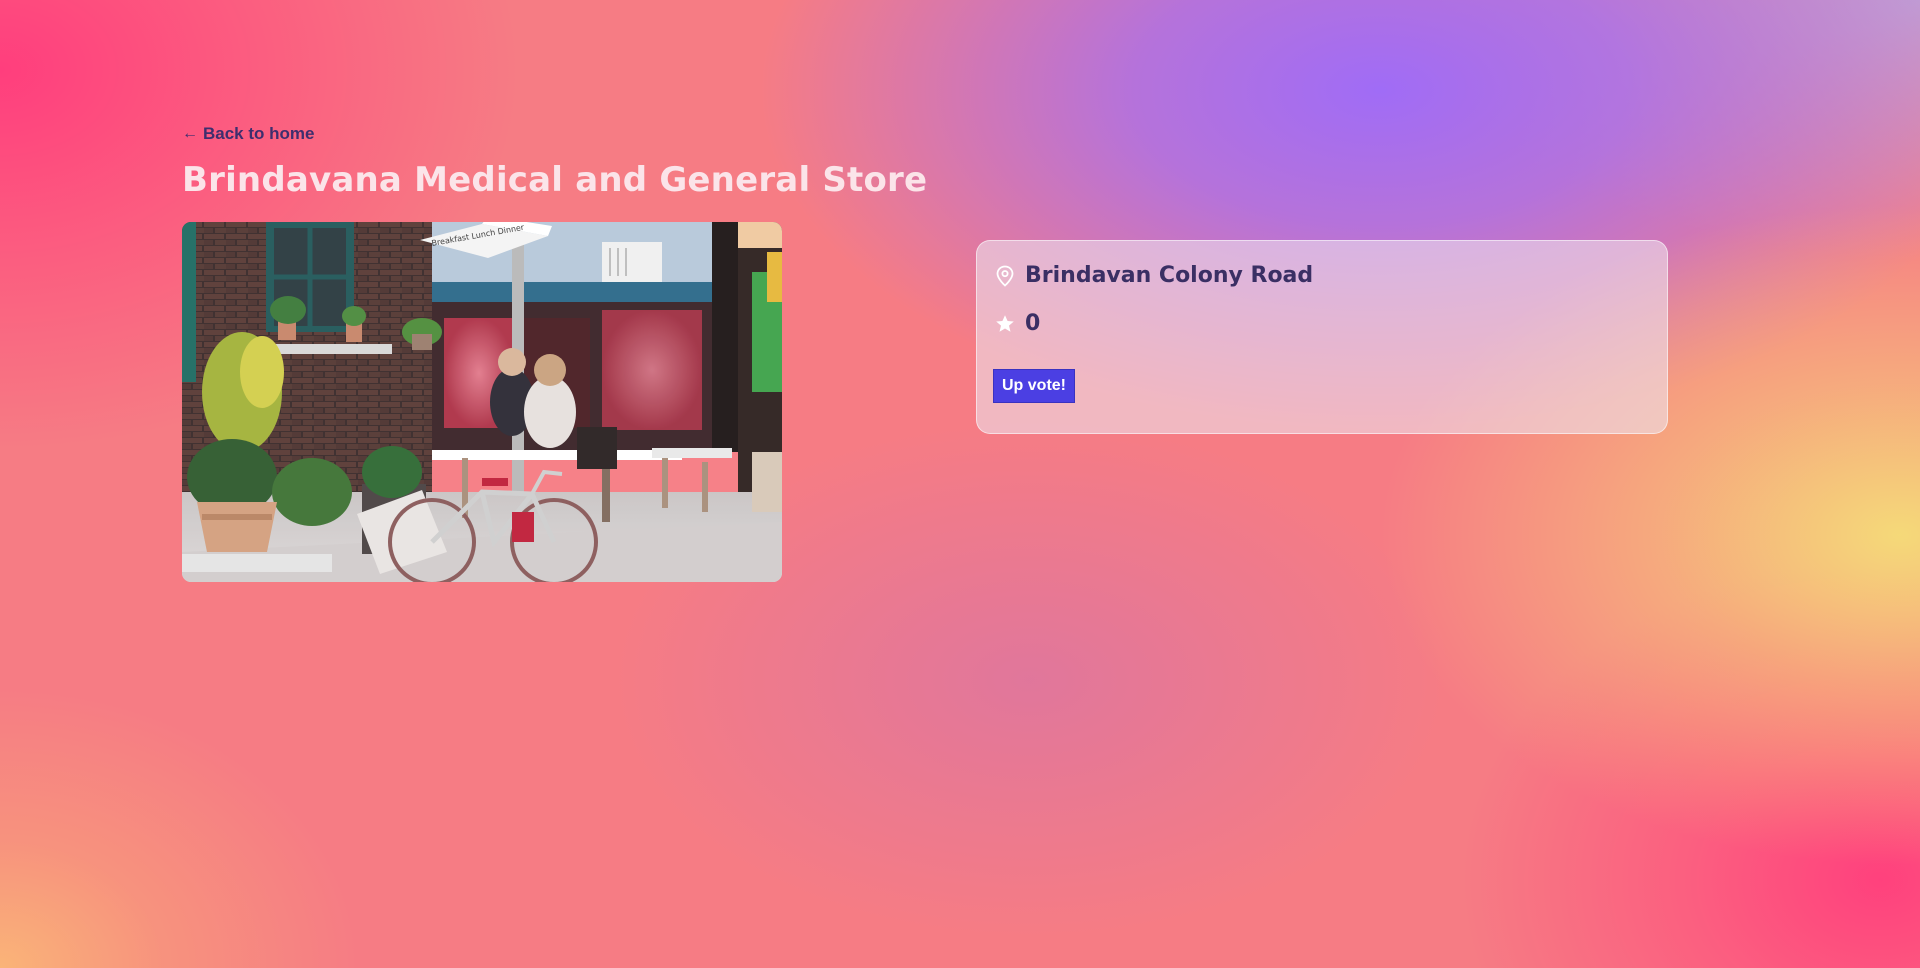 The image size is (1920, 968). What do you see at coordinates (190, 133) in the screenshot?
I see `arrow-left-icon: ←` at bounding box center [190, 133].